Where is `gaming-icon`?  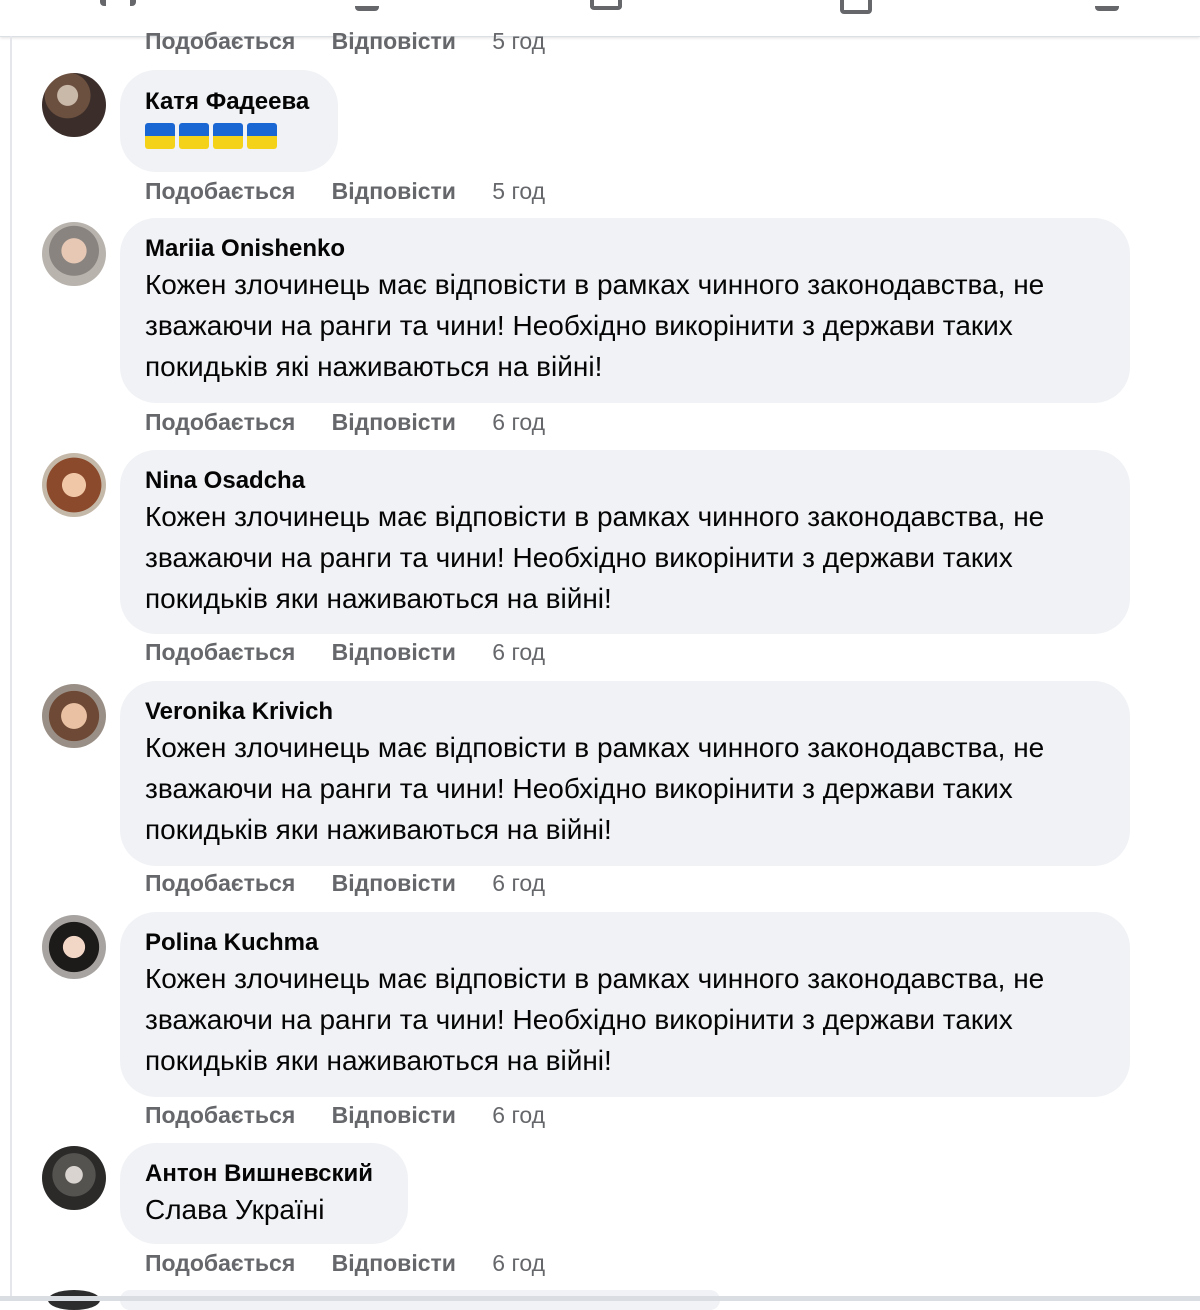 gaming-icon is located at coordinates (1107, 5).